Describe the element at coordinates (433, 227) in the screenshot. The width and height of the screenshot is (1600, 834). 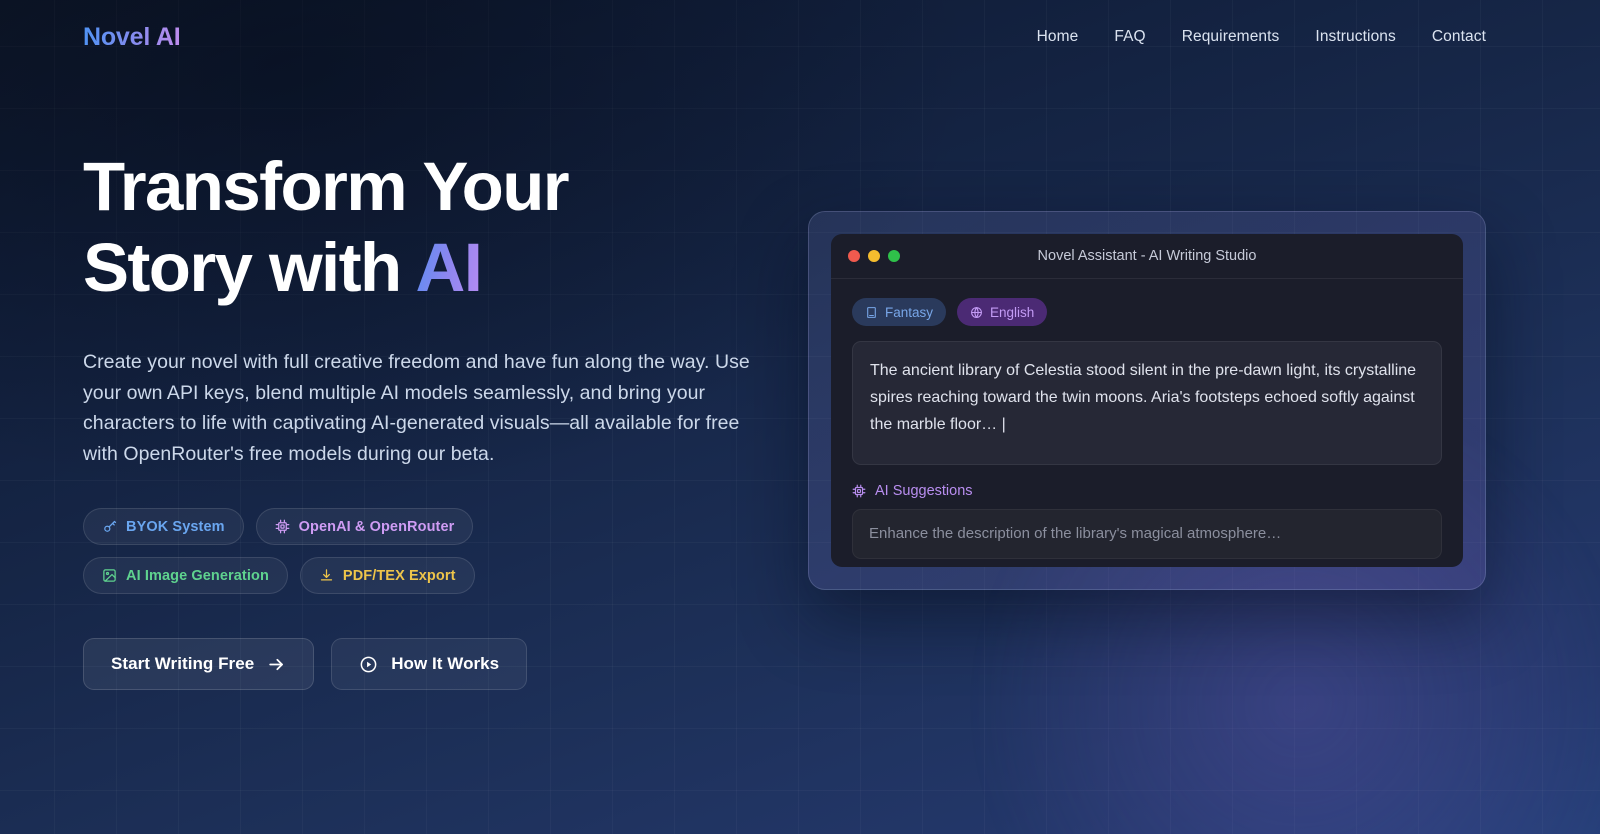
I see `page-title: Transform Your Story with AI` at that location.